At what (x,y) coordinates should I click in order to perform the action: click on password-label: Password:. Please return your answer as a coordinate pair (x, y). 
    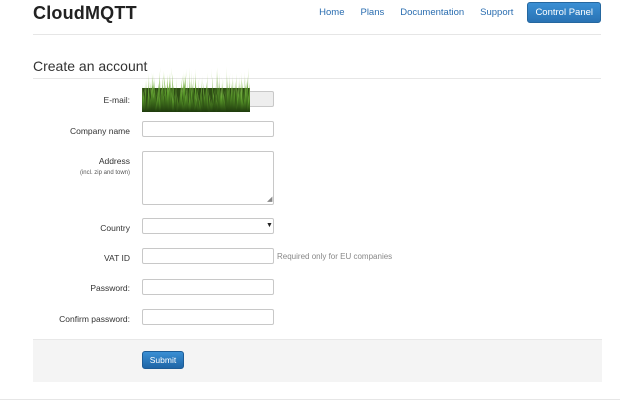
    Looking at the image, I should click on (110, 288).